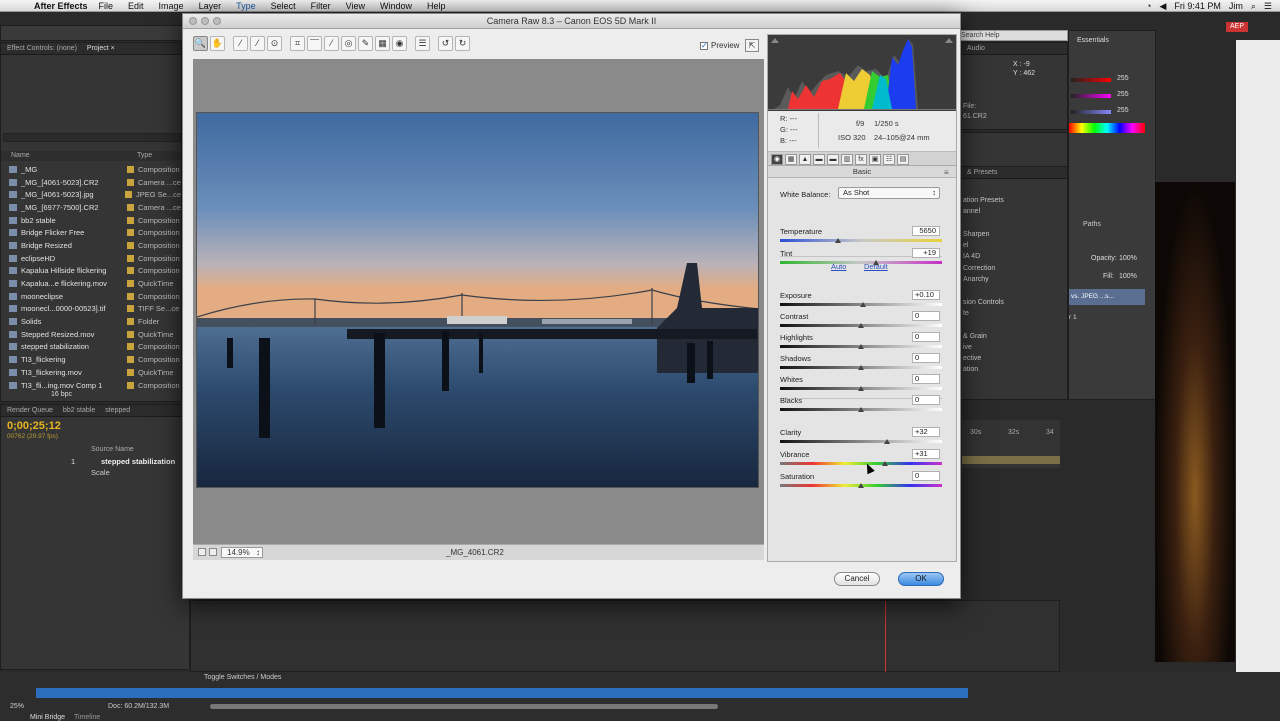 The height and width of the screenshot is (721, 1280). I want to click on project-item: Solids Folder, so click(91, 321).